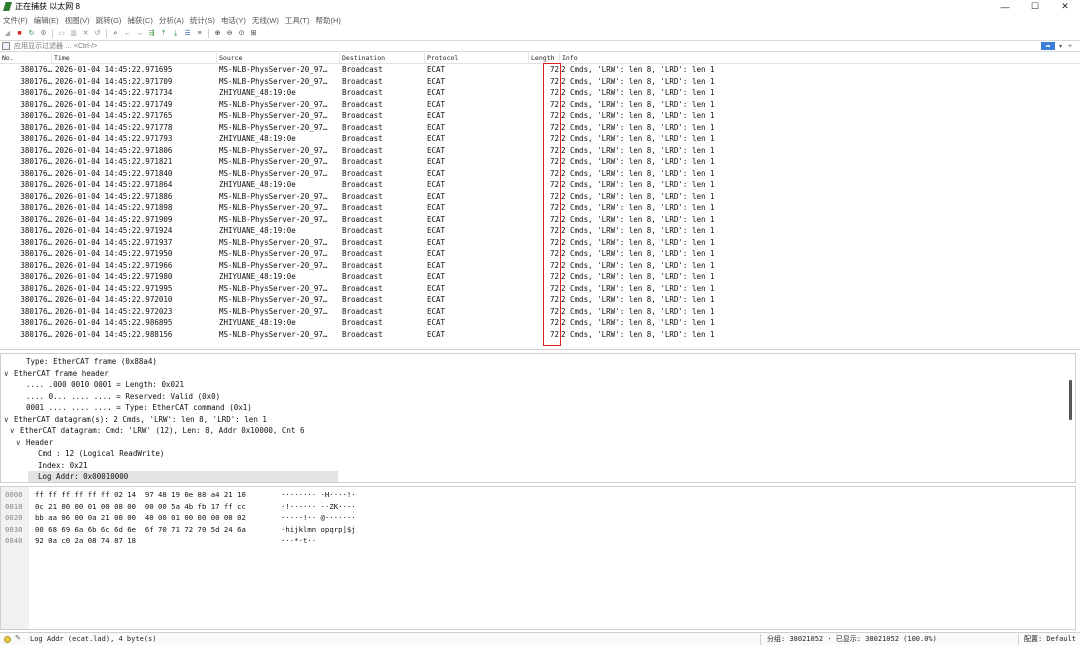 This screenshot has width=1080, height=648. Describe the element at coordinates (318, 495) in the screenshot. I see `byte-ascii: ········ ·H····!·` at that location.